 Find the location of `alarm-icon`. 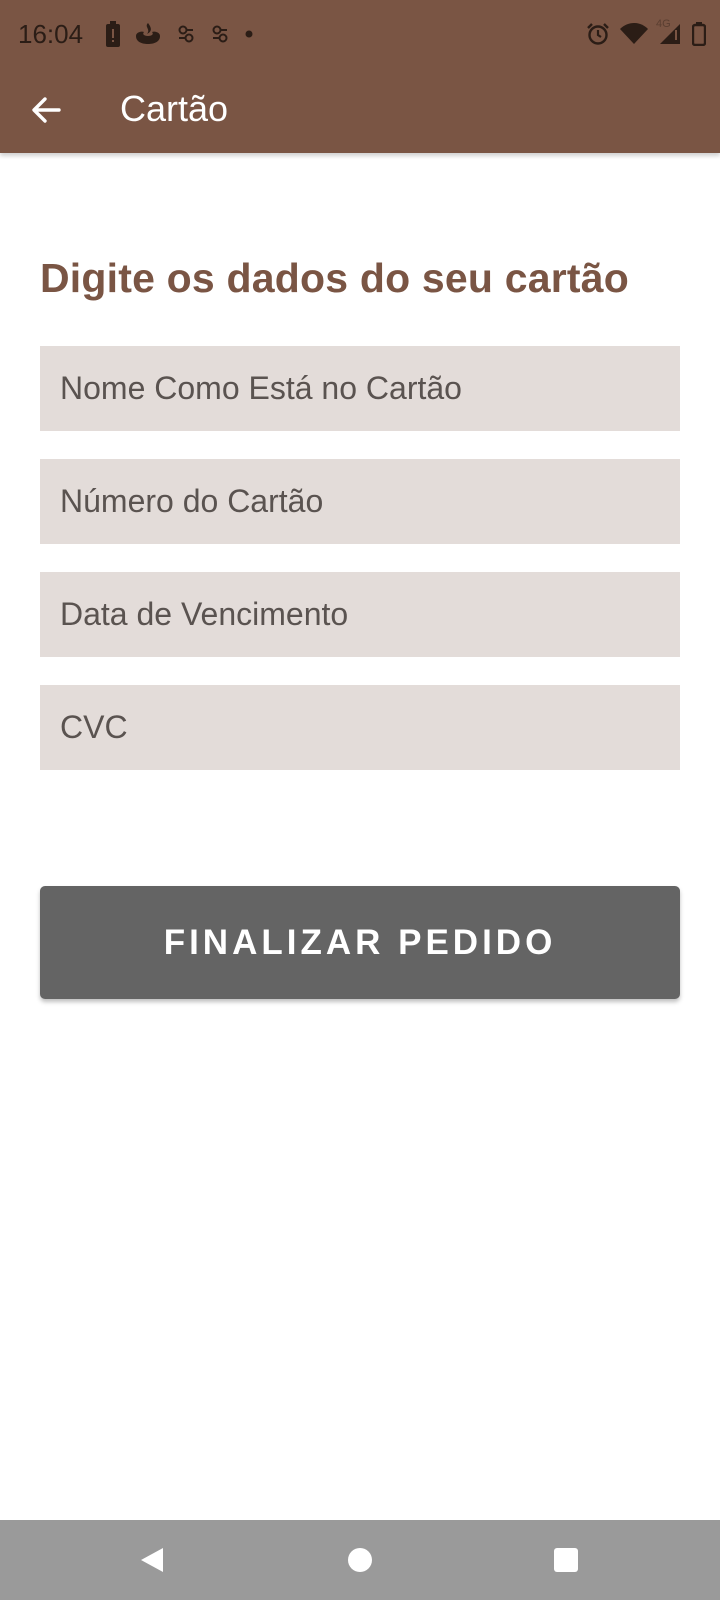

alarm-icon is located at coordinates (598, 34).